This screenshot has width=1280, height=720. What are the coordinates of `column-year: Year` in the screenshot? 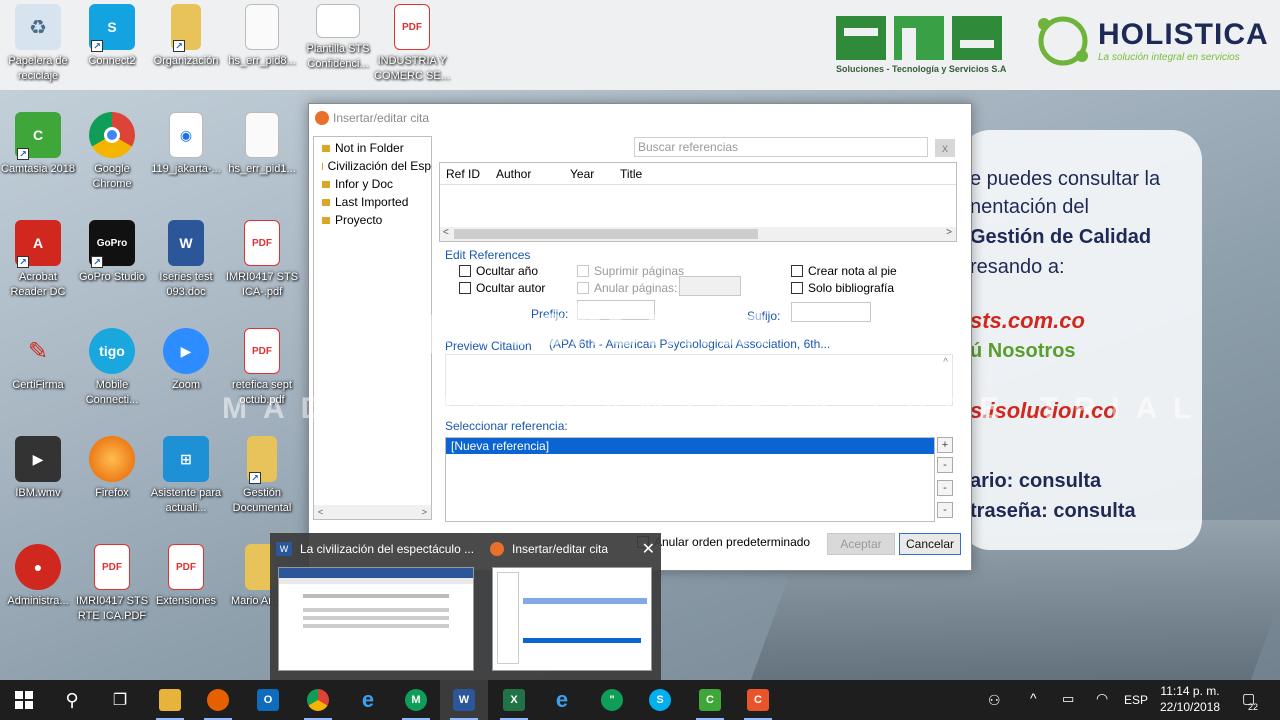 It's located at (589, 174).